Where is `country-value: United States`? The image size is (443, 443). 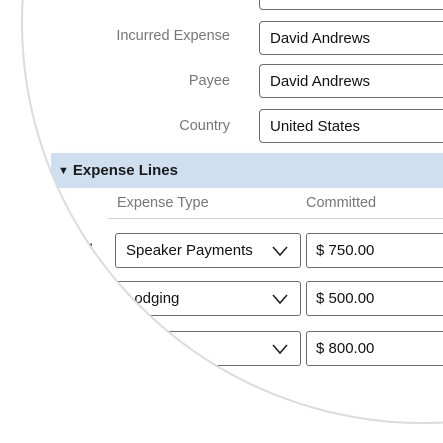
country-value: United States is located at coordinates (315, 126).